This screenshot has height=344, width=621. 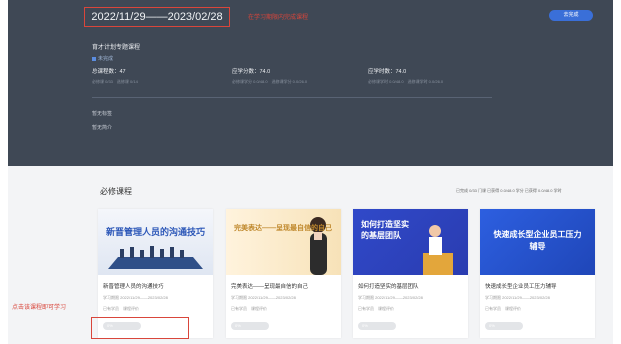 I want to click on course-thumbnail-text: 新晋管理人员的沟通技巧, so click(x=156, y=232).